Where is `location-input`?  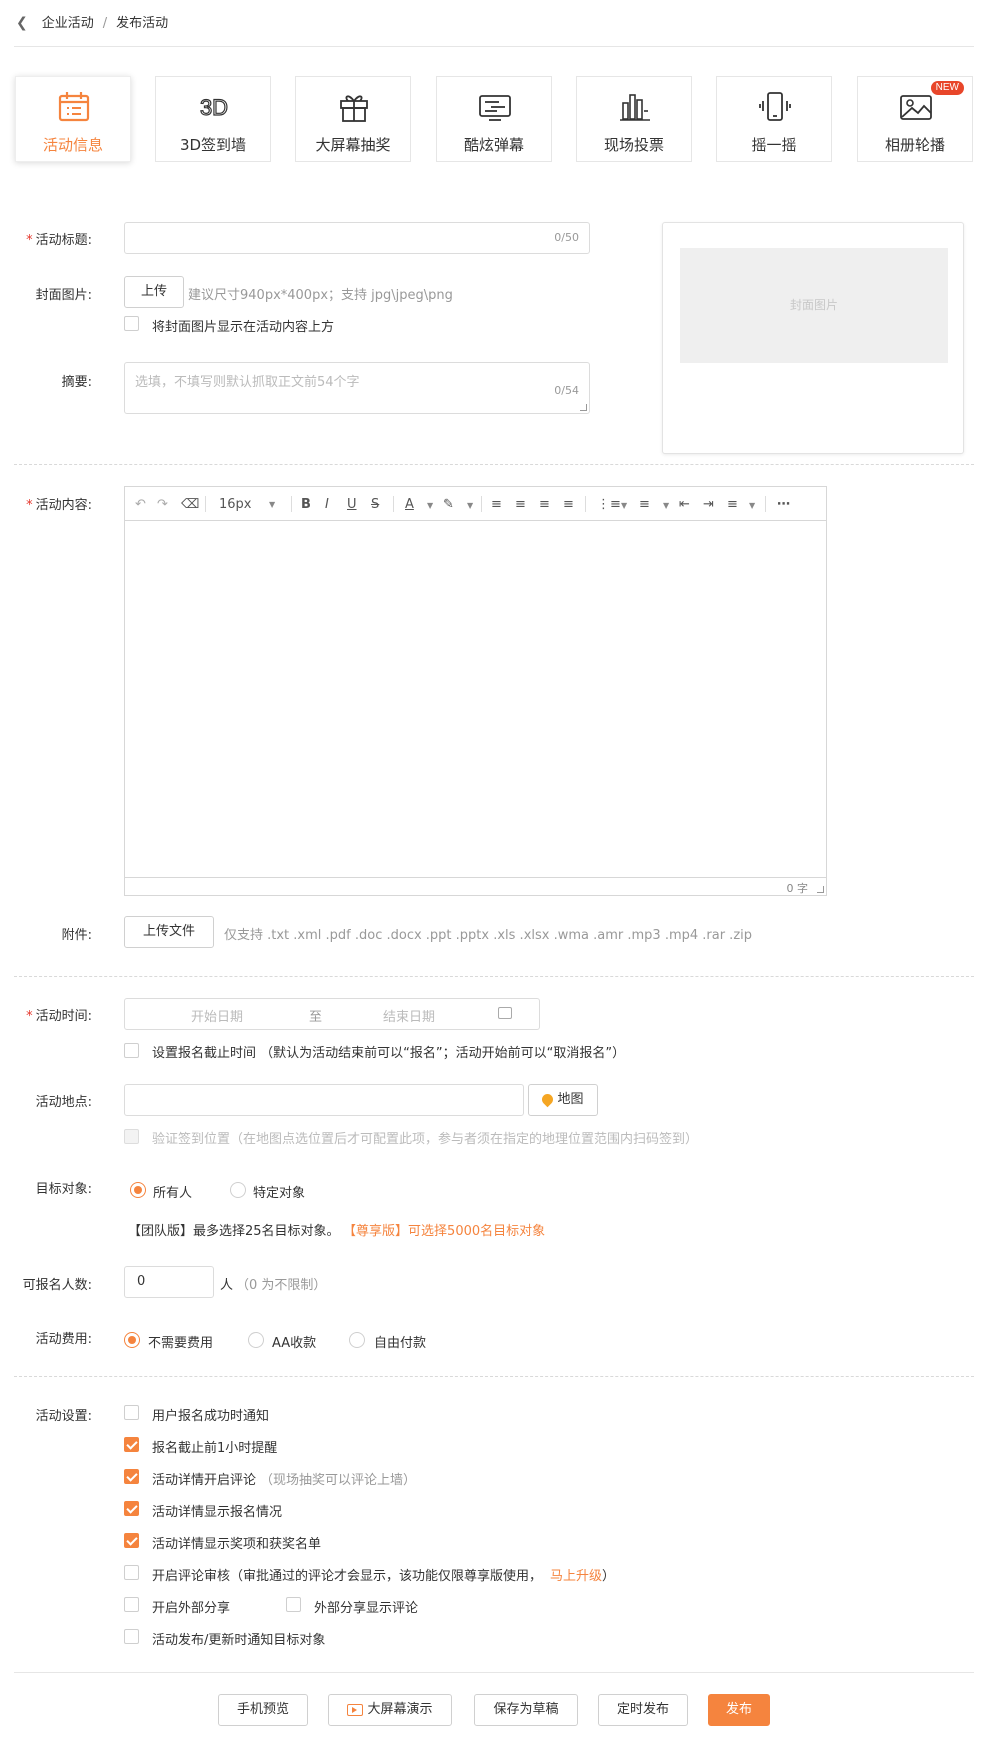 location-input is located at coordinates (324, 1100).